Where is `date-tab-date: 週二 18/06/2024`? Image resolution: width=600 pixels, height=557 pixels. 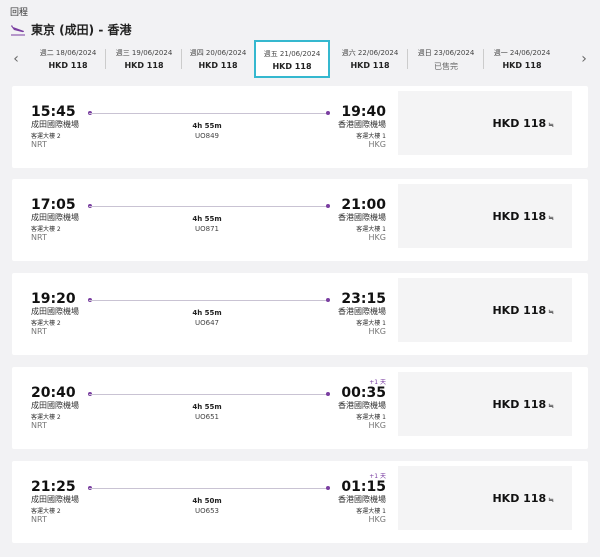
date-tab-date: 週二 18/06/2024 is located at coordinates (68, 53).